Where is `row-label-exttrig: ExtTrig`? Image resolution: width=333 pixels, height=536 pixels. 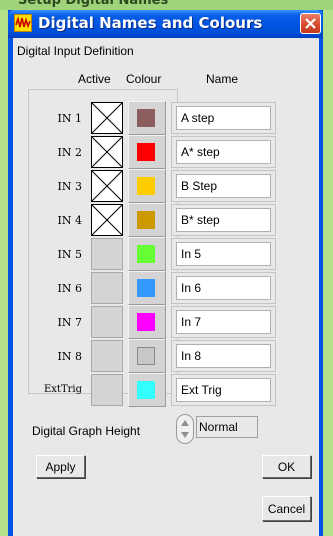
row-label-exttrig: ExtTrig is located at coordinates (62, 389).